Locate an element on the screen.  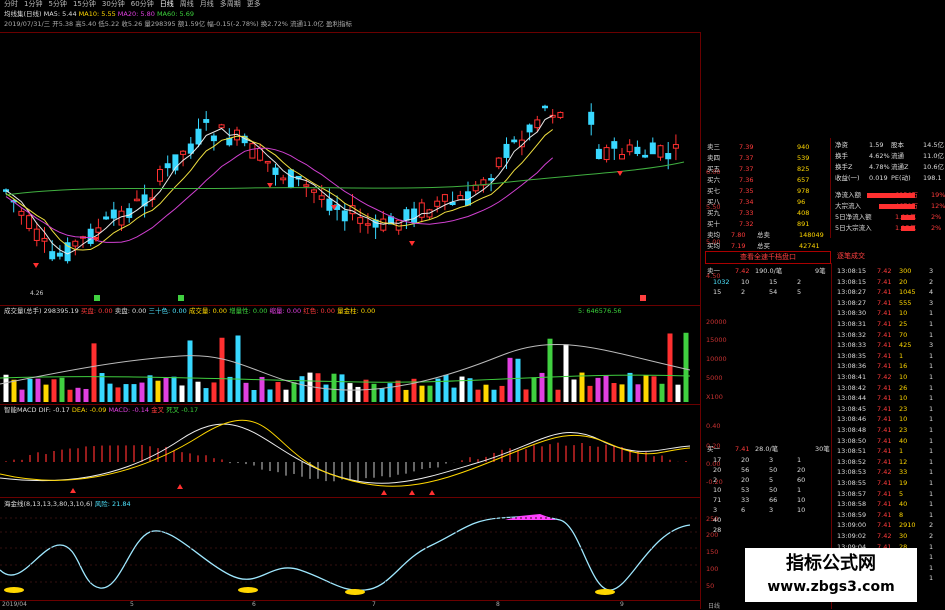
vol-item: 卖盘: 0.00 is located at coordinates (130, 311).